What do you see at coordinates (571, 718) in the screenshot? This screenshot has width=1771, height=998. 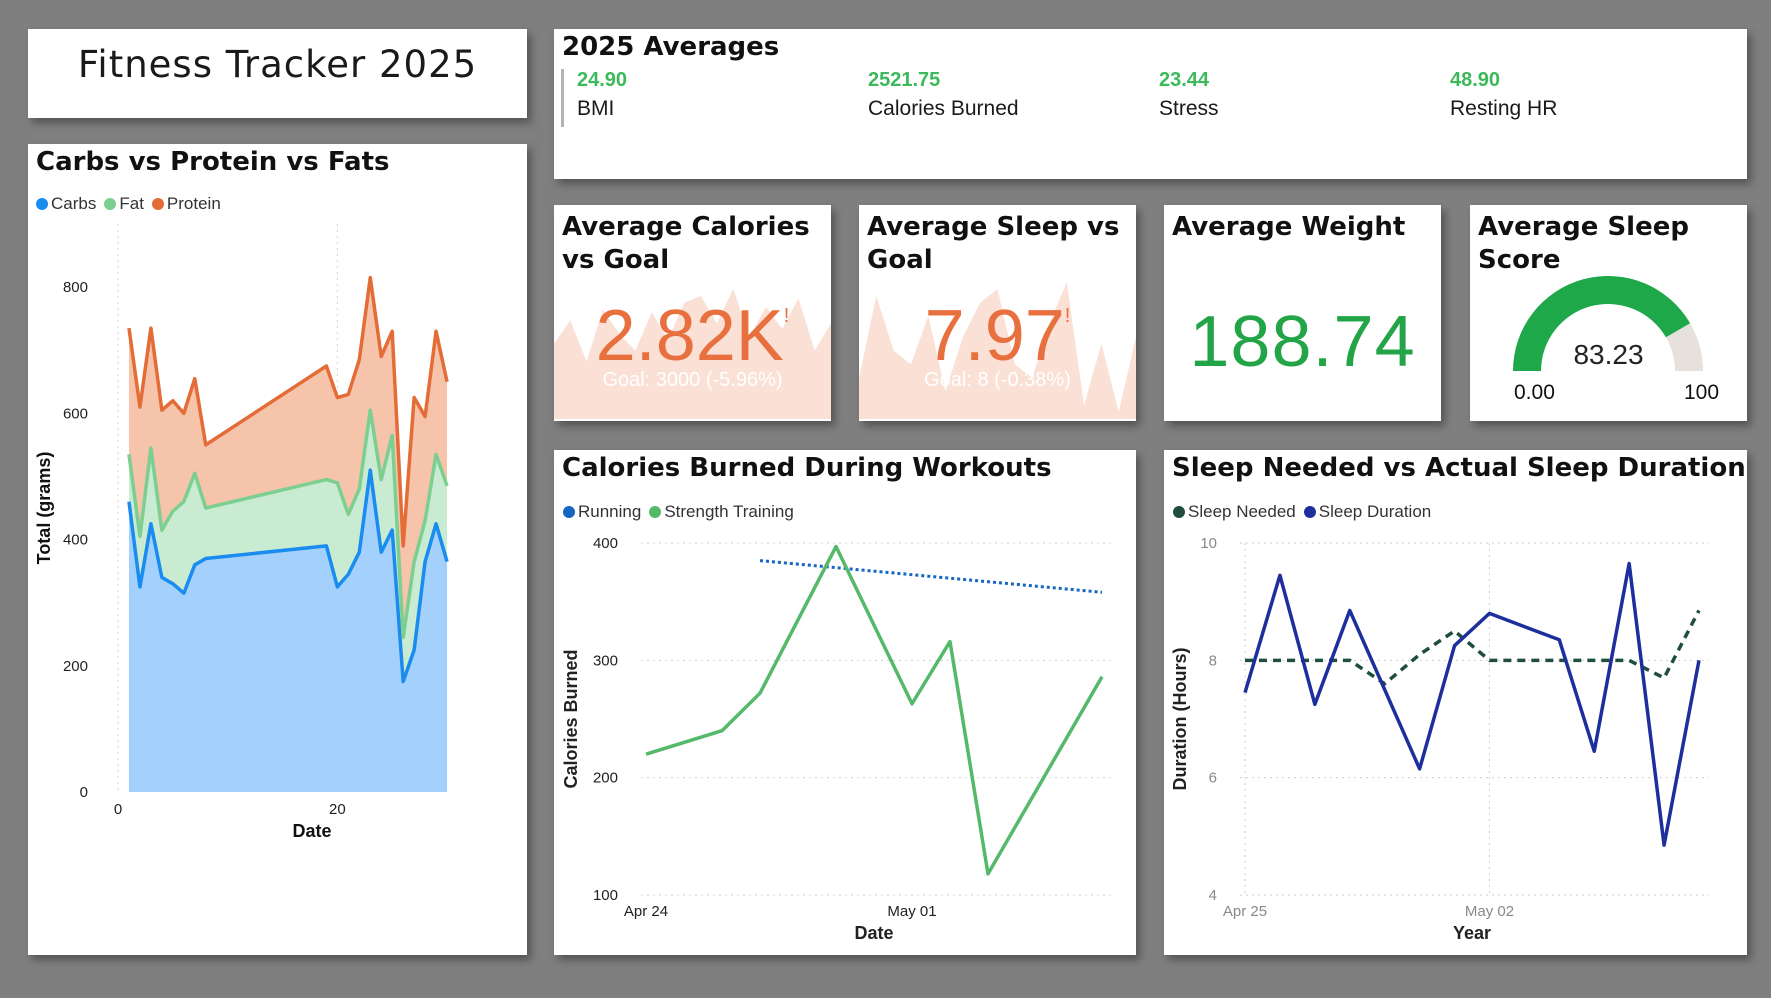 I see `y-axis-label: Calories Burned` at bounding box center [571, 718].